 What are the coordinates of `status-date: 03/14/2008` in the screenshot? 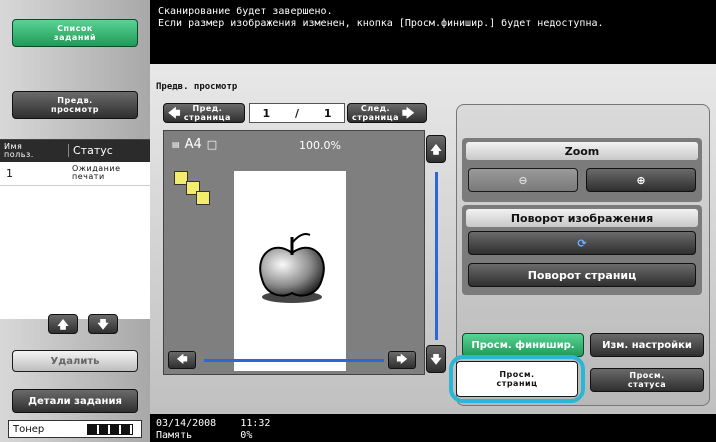 It's located at (186, 423).